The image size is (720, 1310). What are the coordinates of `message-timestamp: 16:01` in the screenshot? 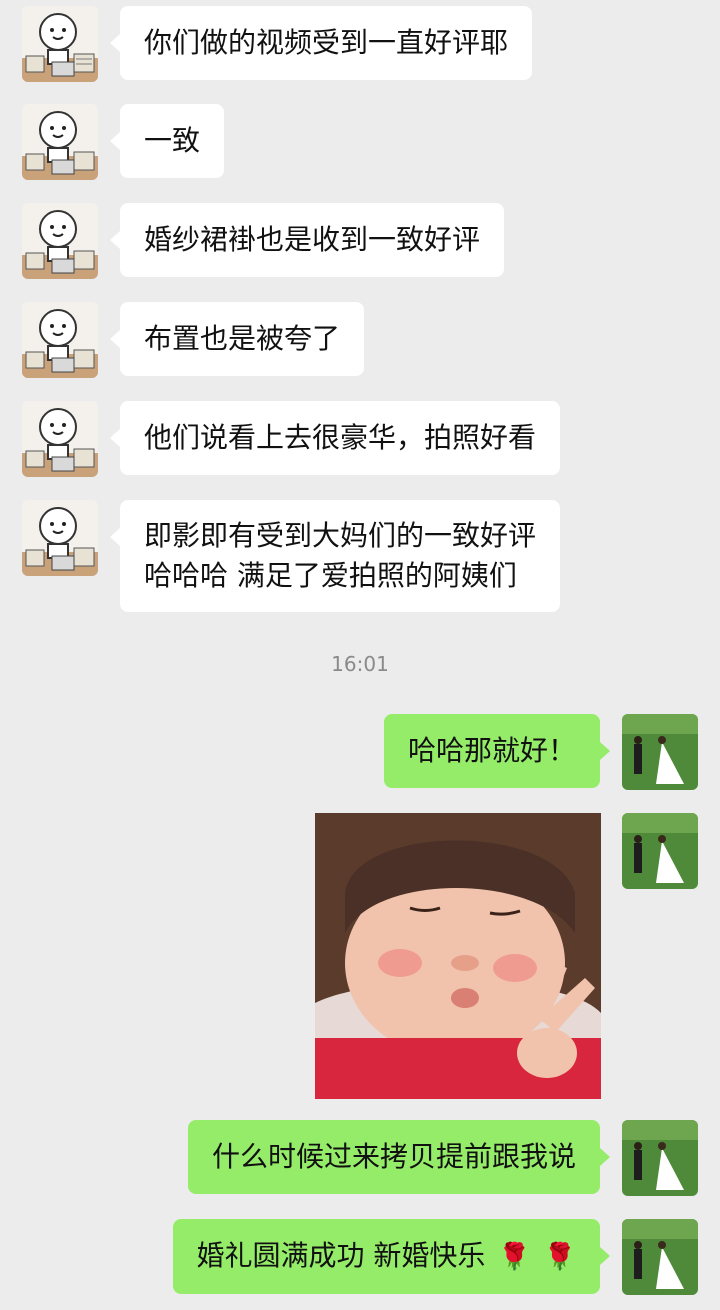 It's located at (360, 664).